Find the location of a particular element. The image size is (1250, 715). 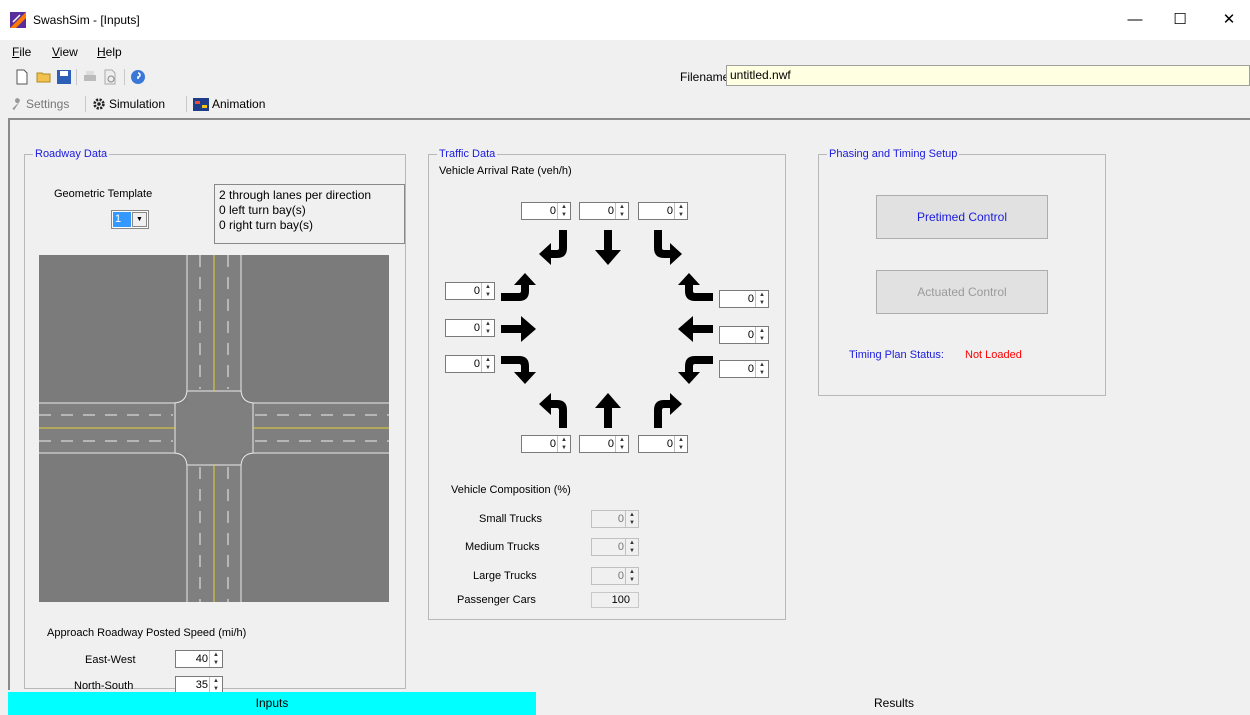

actuated-control-button: Actuated Control is located at coordinates (962, 292).